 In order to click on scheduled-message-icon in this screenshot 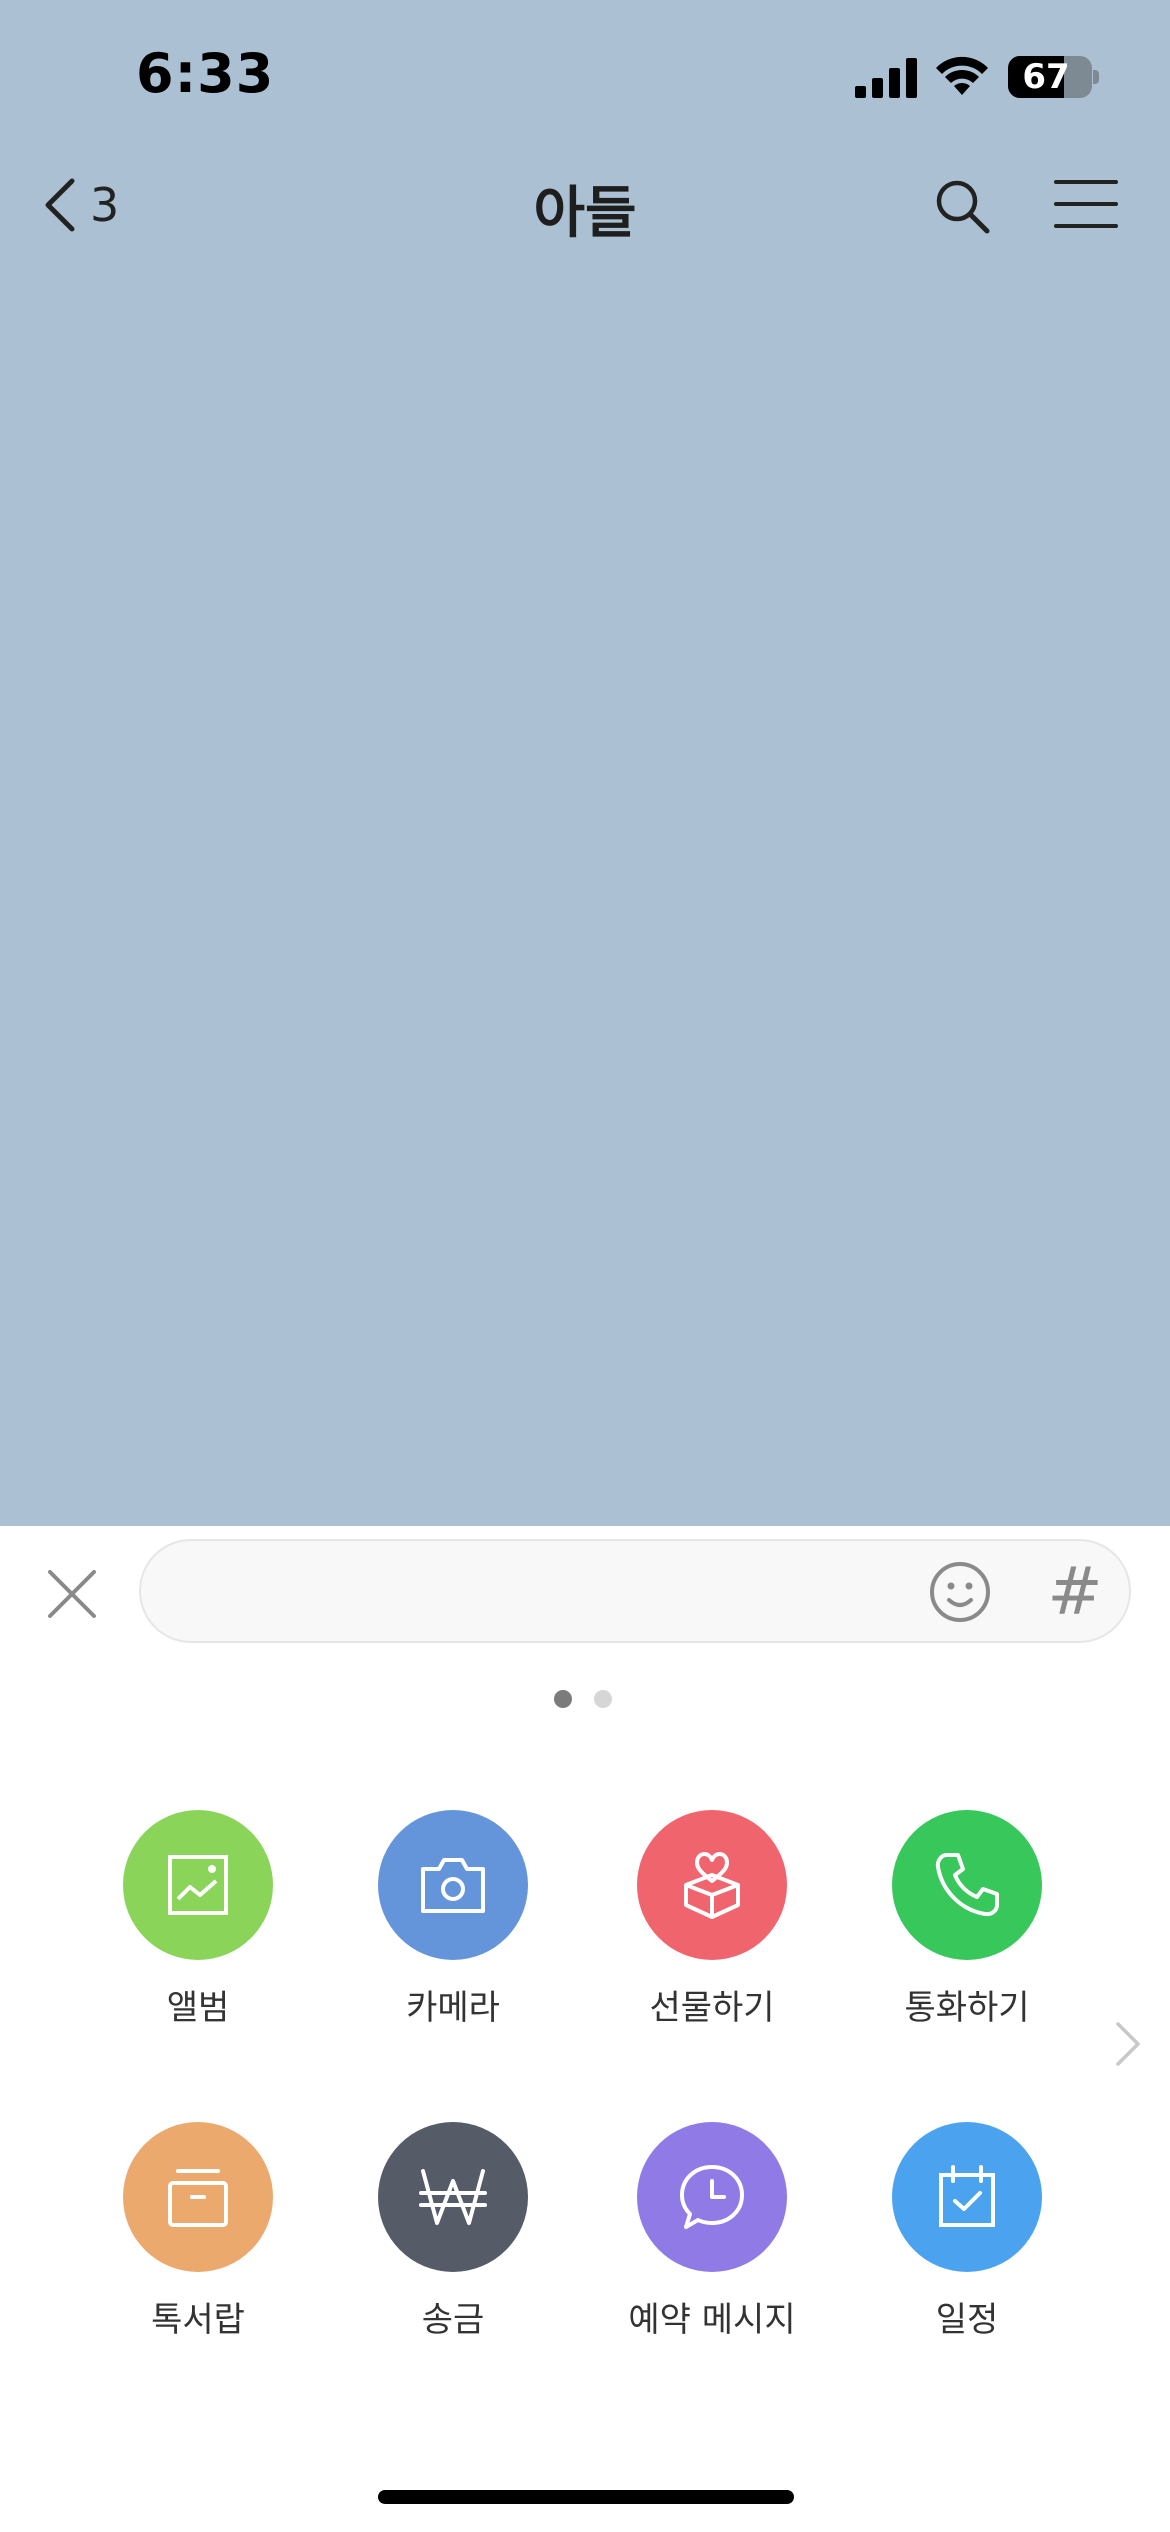, I will do `click(712, 2197)`.